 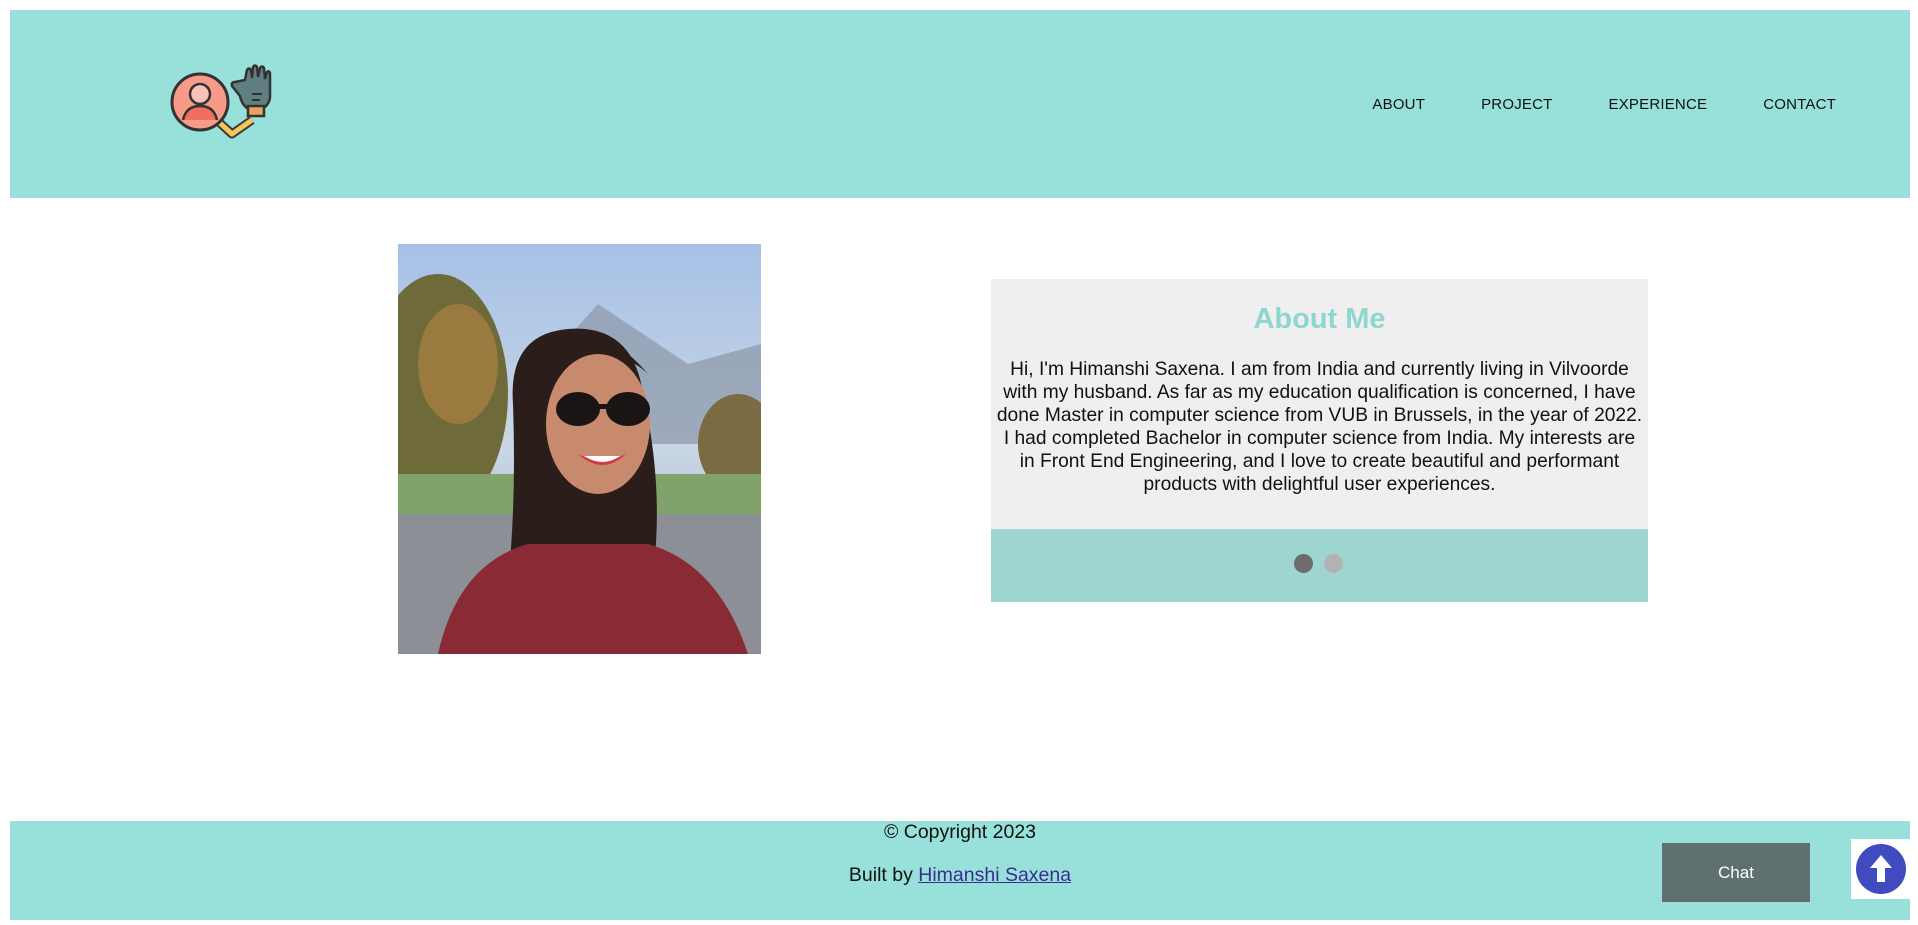 I want to click on nav-experience-link: EXPERIENCE, so click(x=1658, y=104).